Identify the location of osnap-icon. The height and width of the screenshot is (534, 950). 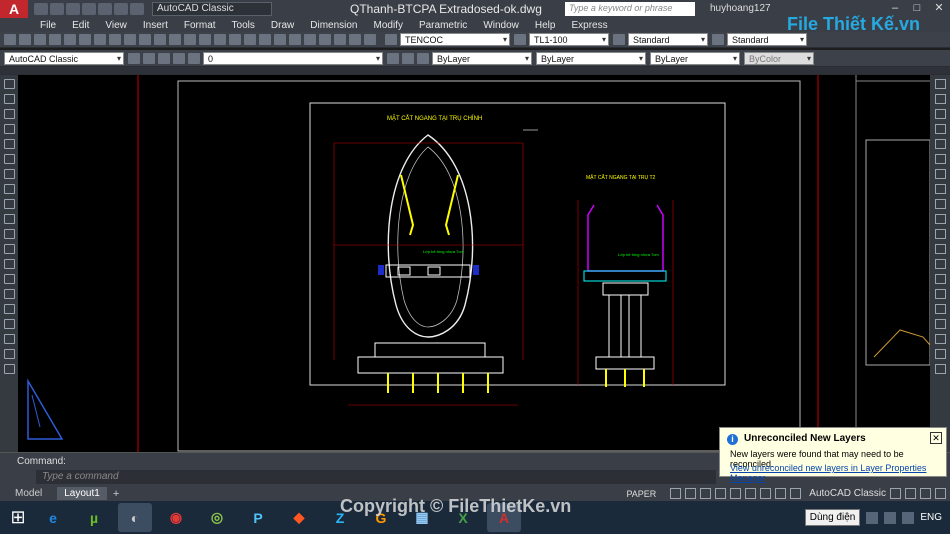
(736, 493).